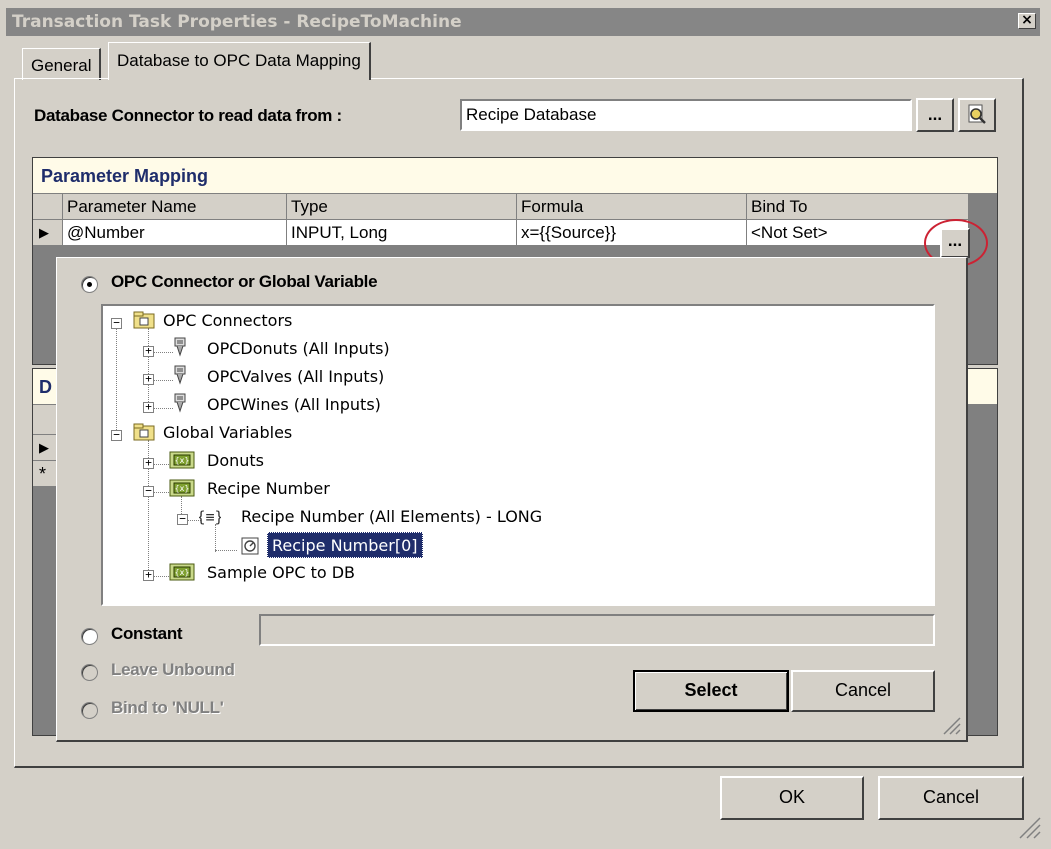 Image resolution: width=1051 pixels, height=849 pixels. I want to click on tree-item-opc-donuts: OPCDonuts (All Inputs), so click(298, 349).